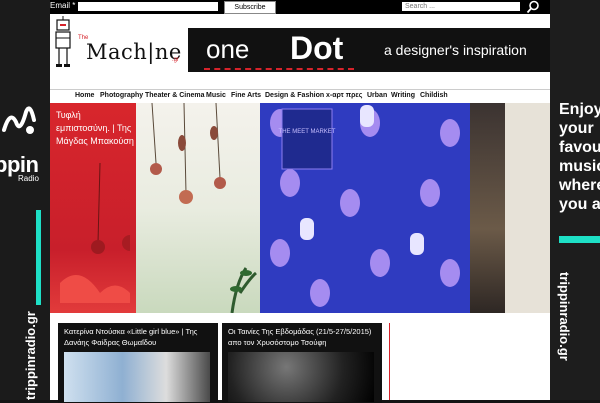 Image resolution: width=600 pixels, height=403 pixels. What do you see at coordinates (434, 95) in the screenshot?
I see `nav-item-childish: Childish` at bounding box center [434, 95].